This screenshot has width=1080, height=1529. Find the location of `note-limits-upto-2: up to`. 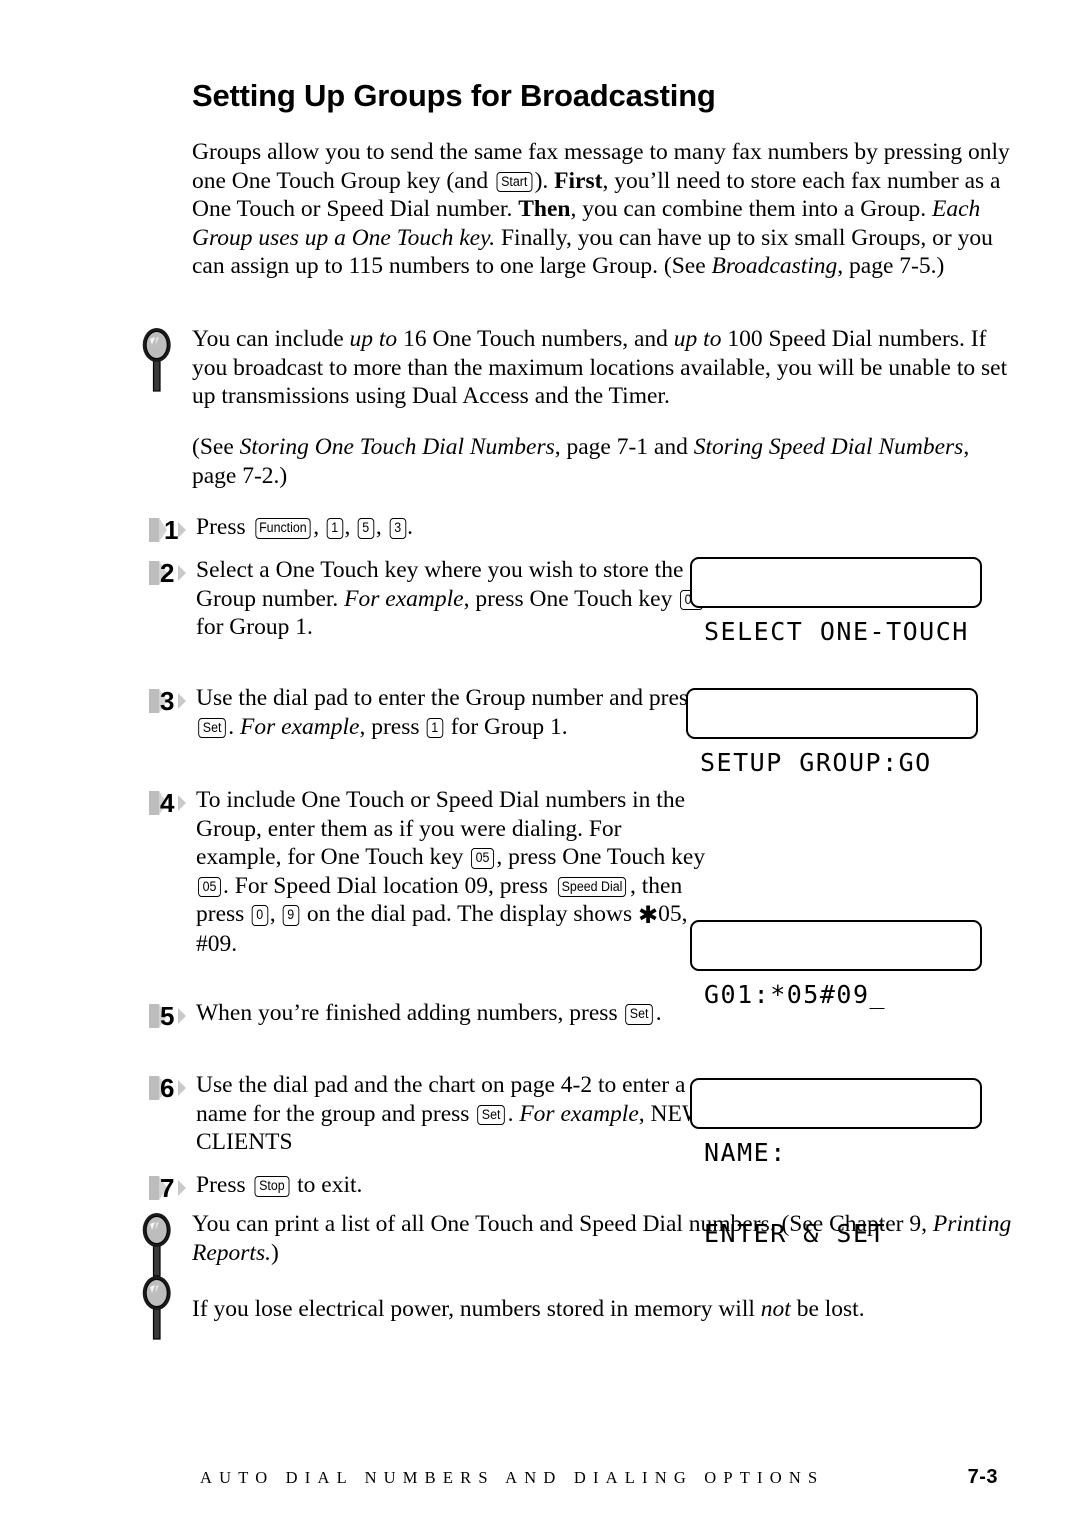

note-limits-upto-2: up to is located at coordinates (697, 339).